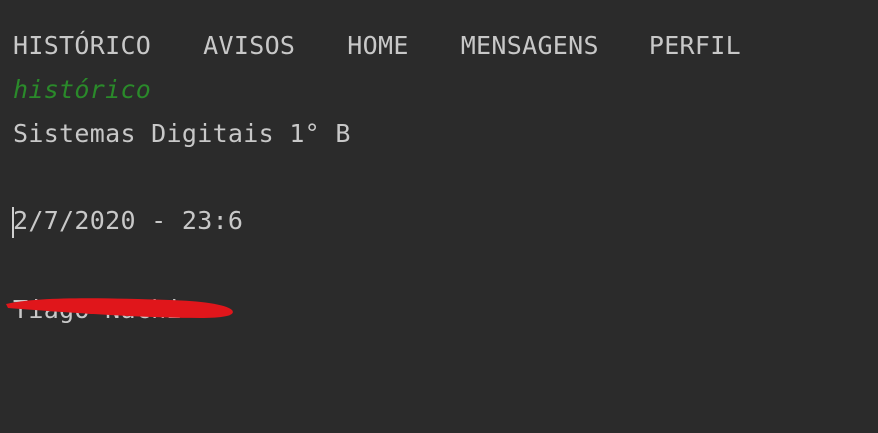 The image size is (878, 433). What do you see at coordinates (13, 222) in the screenshot?
I see `text-cursor` at bounding box center [13, 222].